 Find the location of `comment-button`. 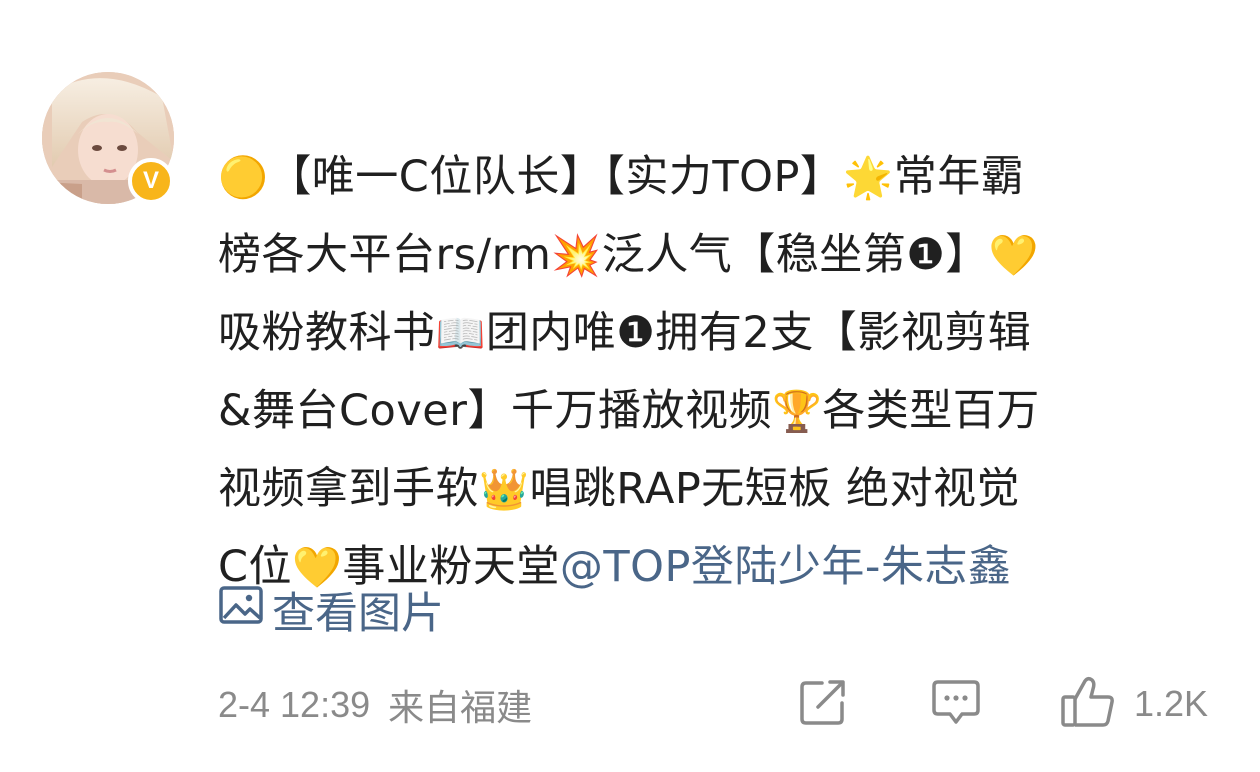

comment-button is located at coordinates (956, 704).